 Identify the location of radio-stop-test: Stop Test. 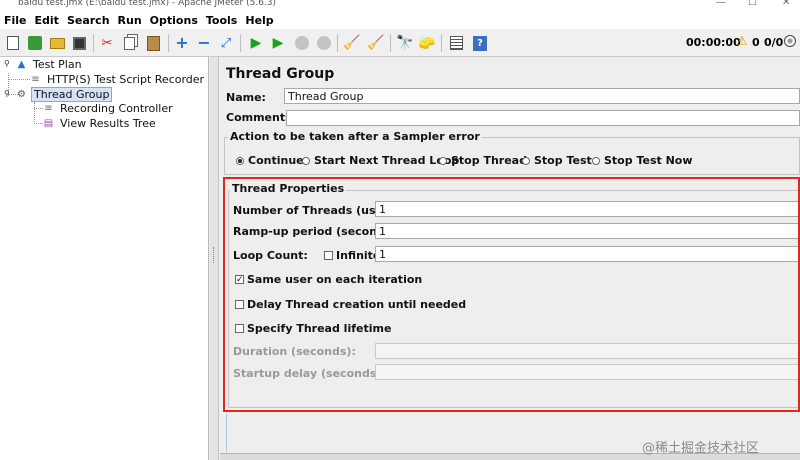
(557, 160).